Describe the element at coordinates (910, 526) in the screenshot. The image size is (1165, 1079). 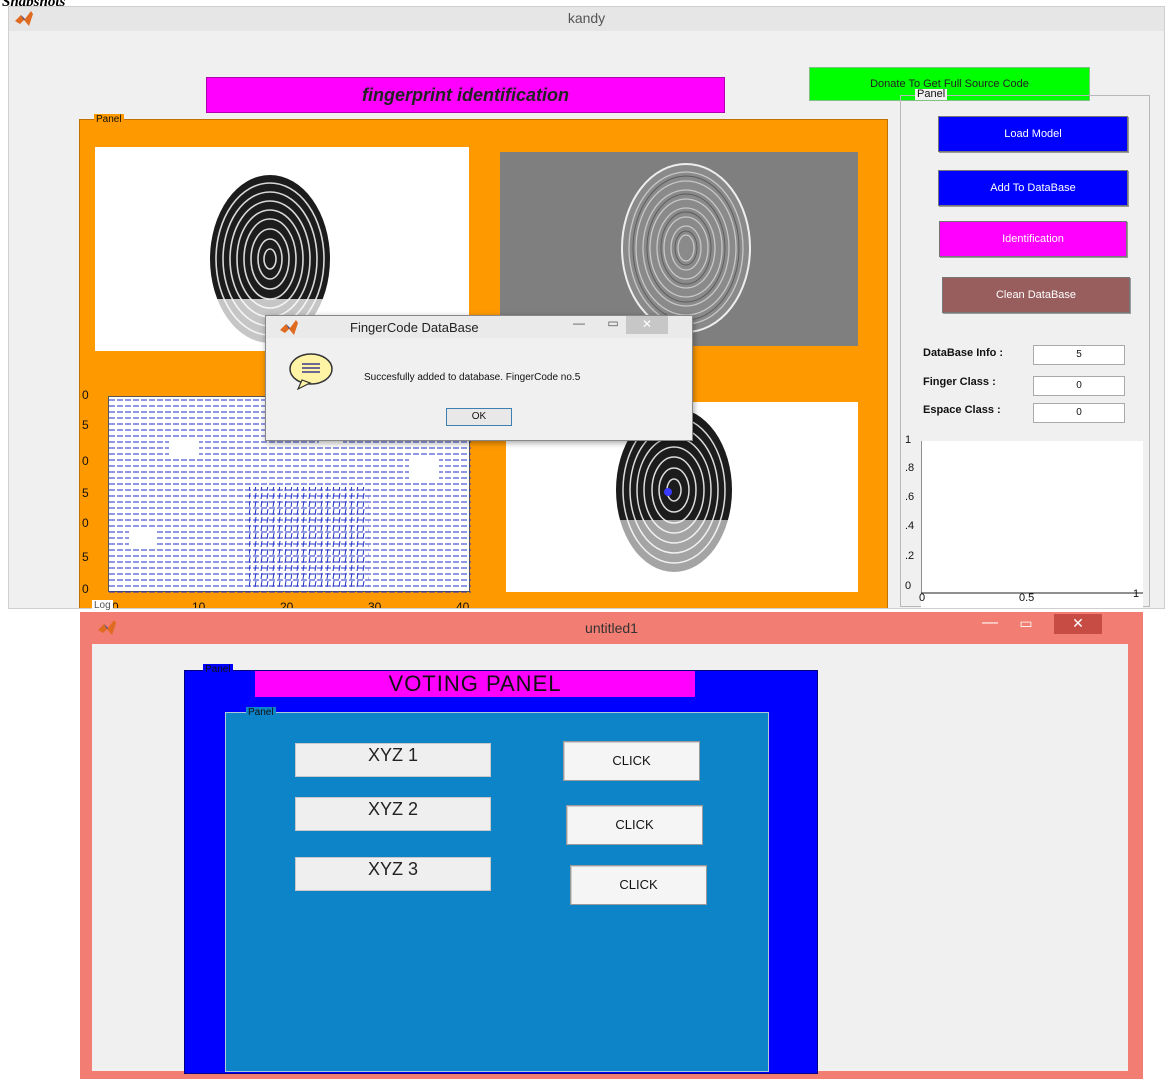
I see `result-y-tick: .4` at that location.